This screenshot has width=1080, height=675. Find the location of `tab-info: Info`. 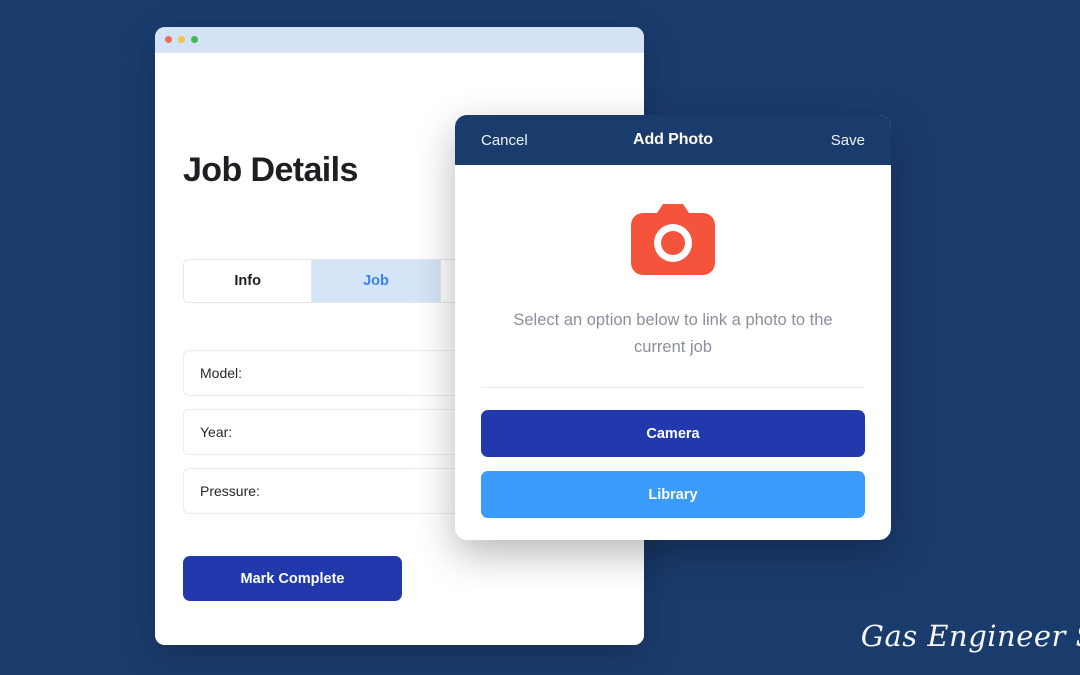

tab-info: Info is located at coordinates (248, 281).